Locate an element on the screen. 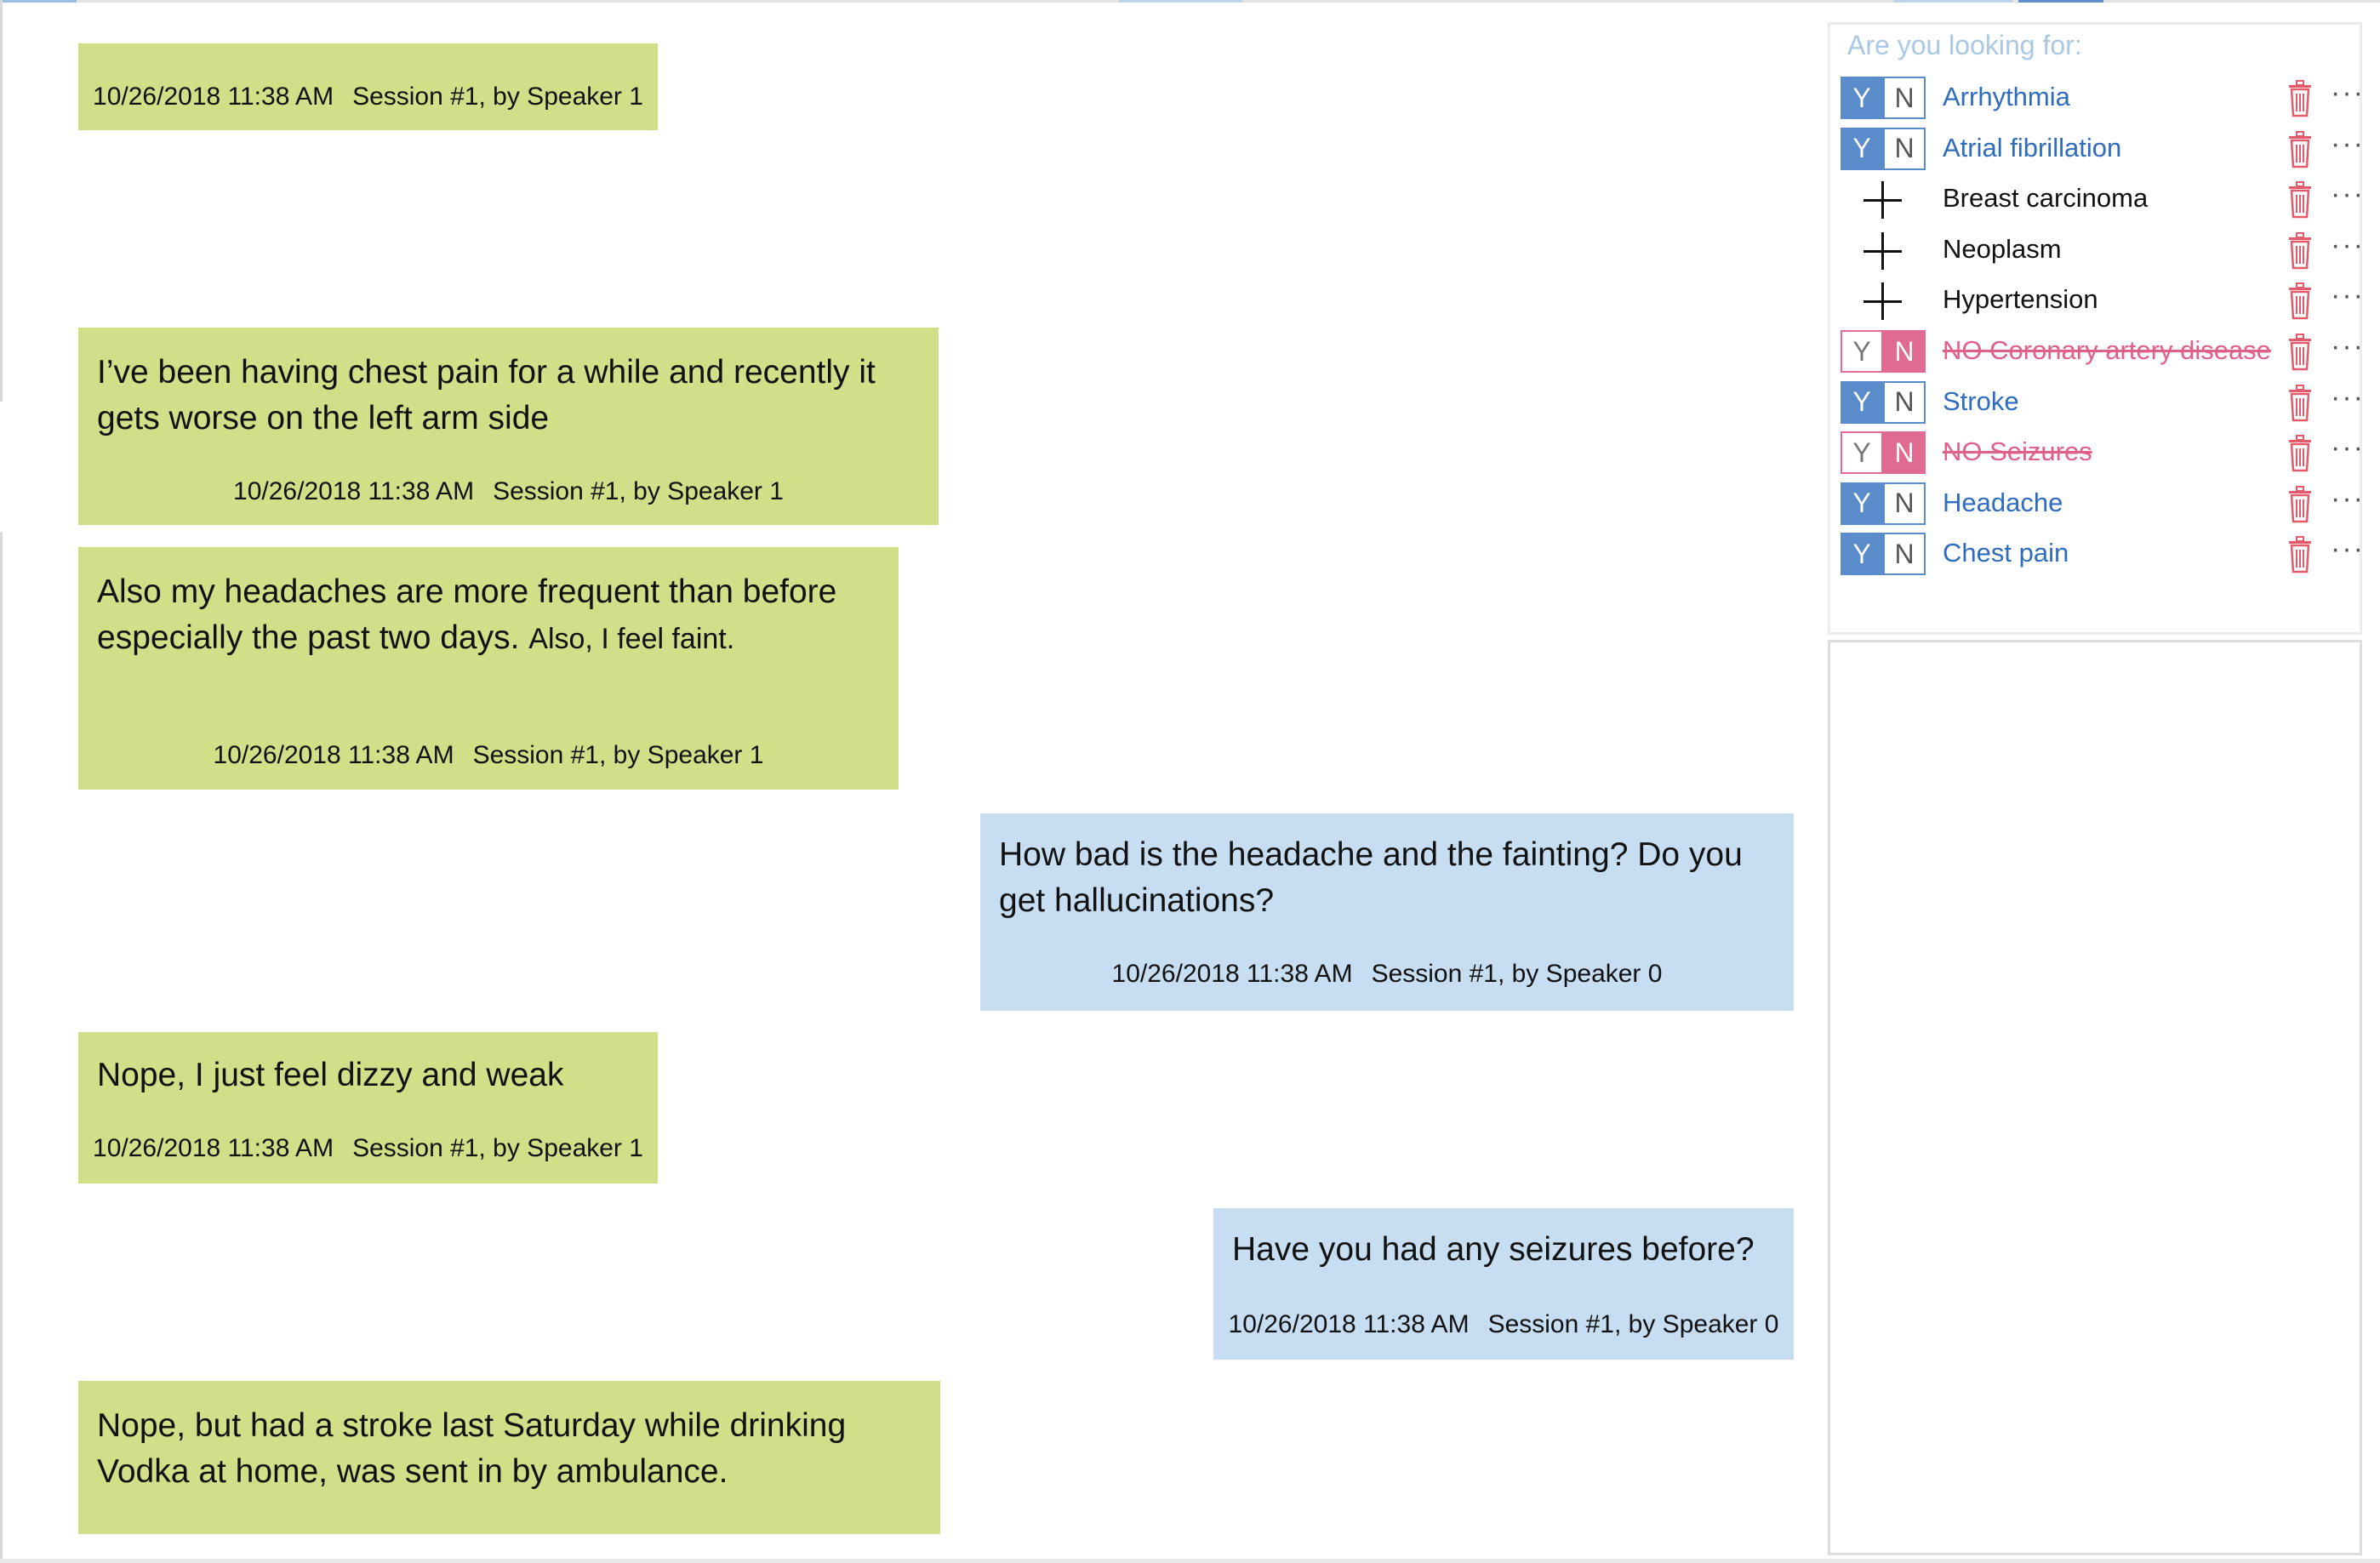 The width and height of the screenshot is (2380, 1563). message-text-extra: Also, I feel faint. is located at coordinates (631, 639).